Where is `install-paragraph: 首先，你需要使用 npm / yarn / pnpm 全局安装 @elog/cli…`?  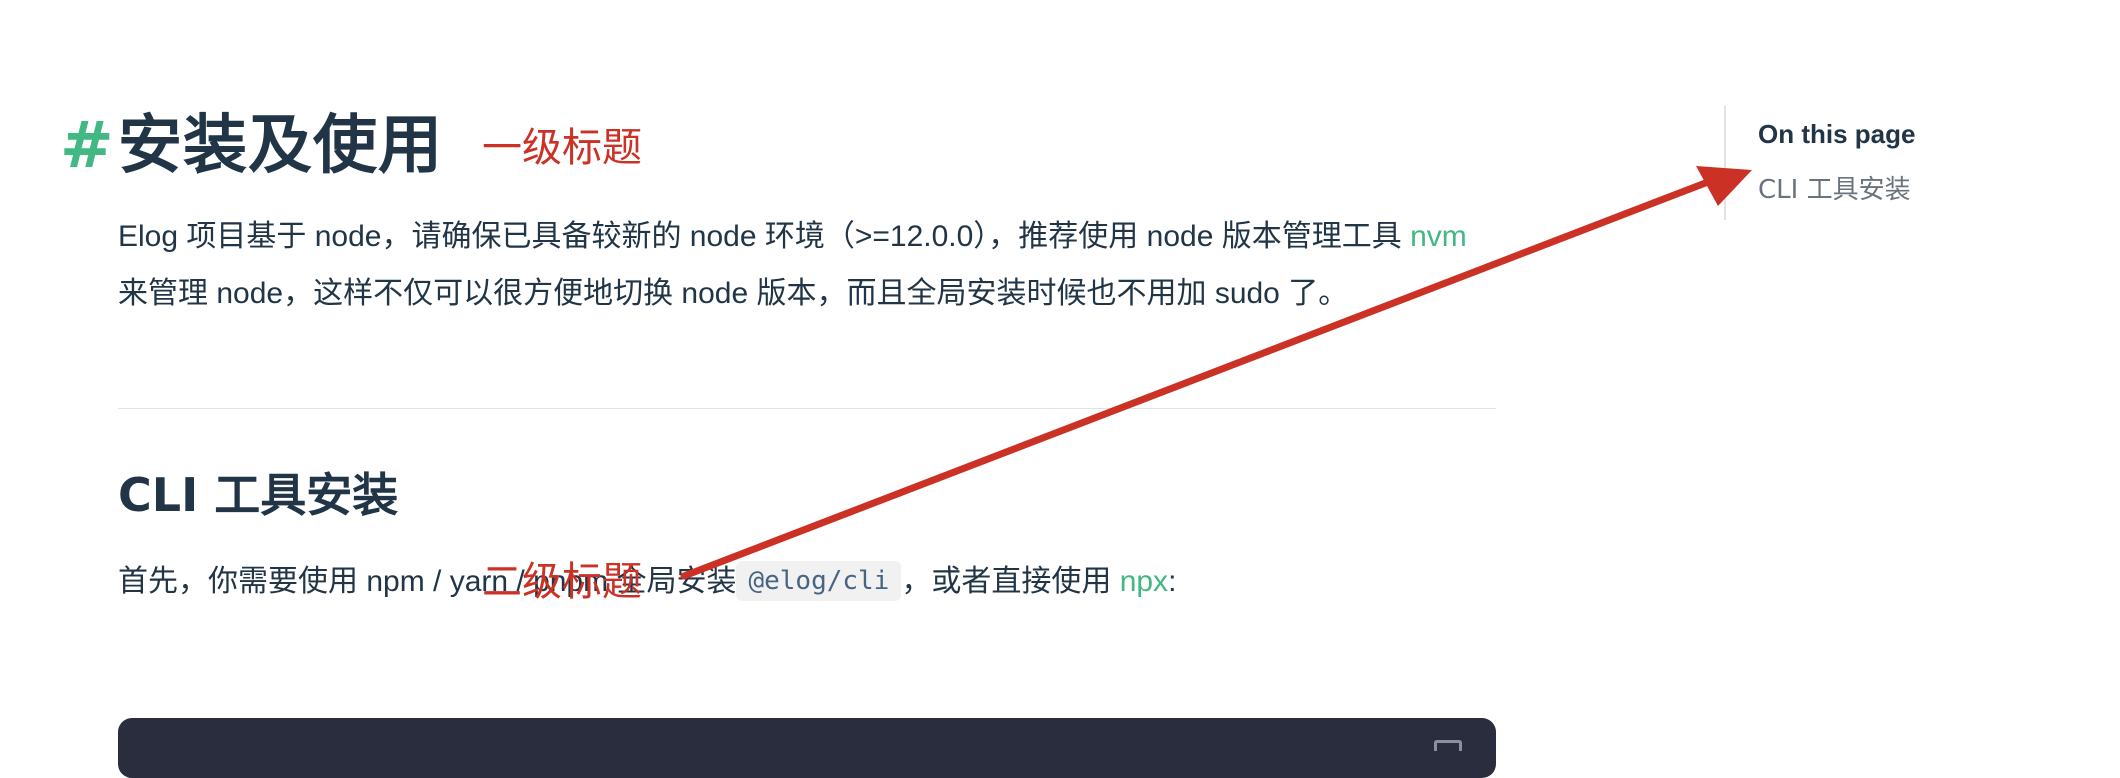 install-paragraph: 首先，你需要使用 npm / yarn / pnpm 全局安装 @elog/cli… is located at coordinates (807, 581).